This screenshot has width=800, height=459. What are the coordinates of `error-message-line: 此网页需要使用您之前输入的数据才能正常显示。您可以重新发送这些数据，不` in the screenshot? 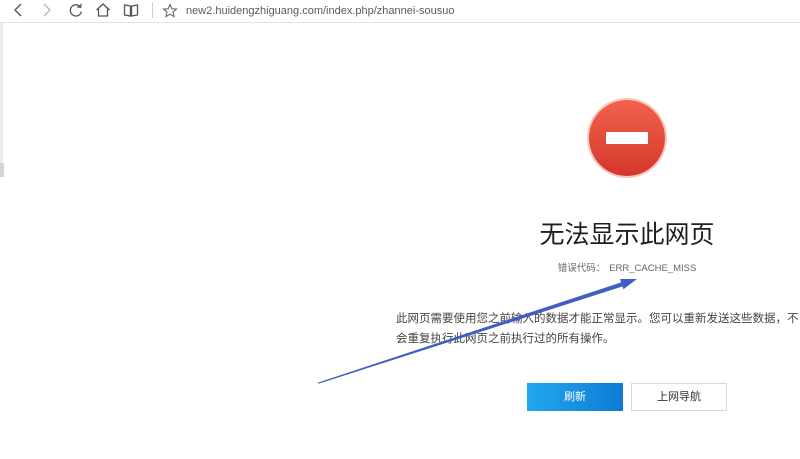 It's located at (597, 319).